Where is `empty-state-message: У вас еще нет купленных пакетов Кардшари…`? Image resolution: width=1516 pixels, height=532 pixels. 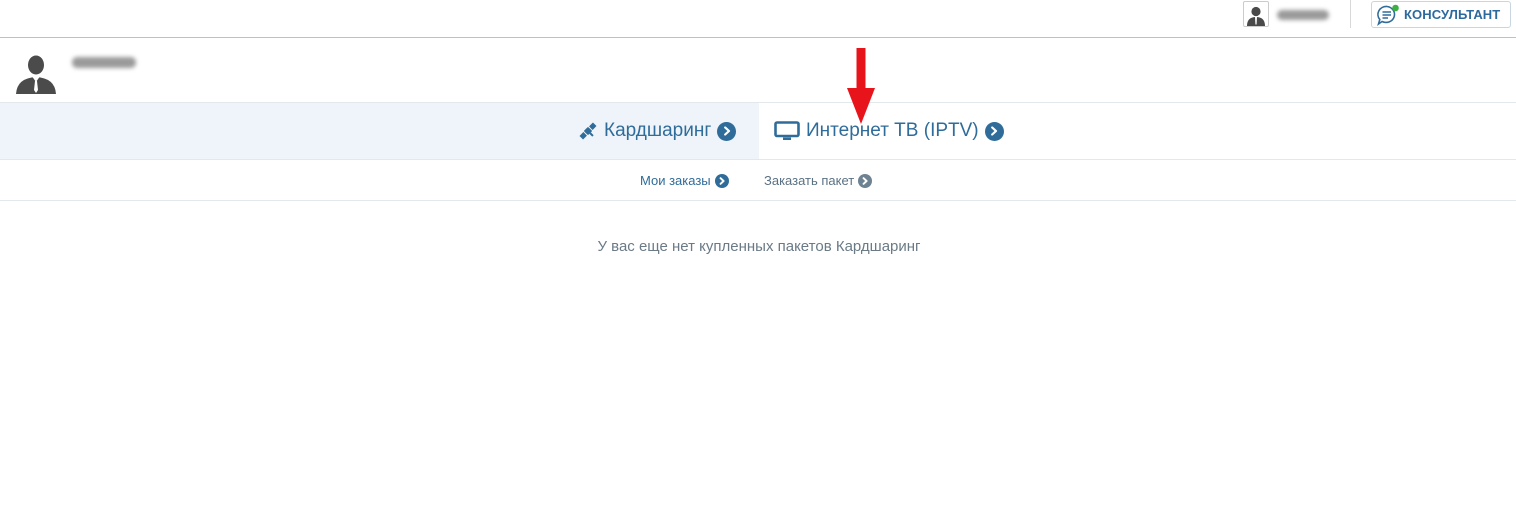 empty-state-message: У вас еще нет купленных пакетов Кардшари… is located at coordinates (758, 246).